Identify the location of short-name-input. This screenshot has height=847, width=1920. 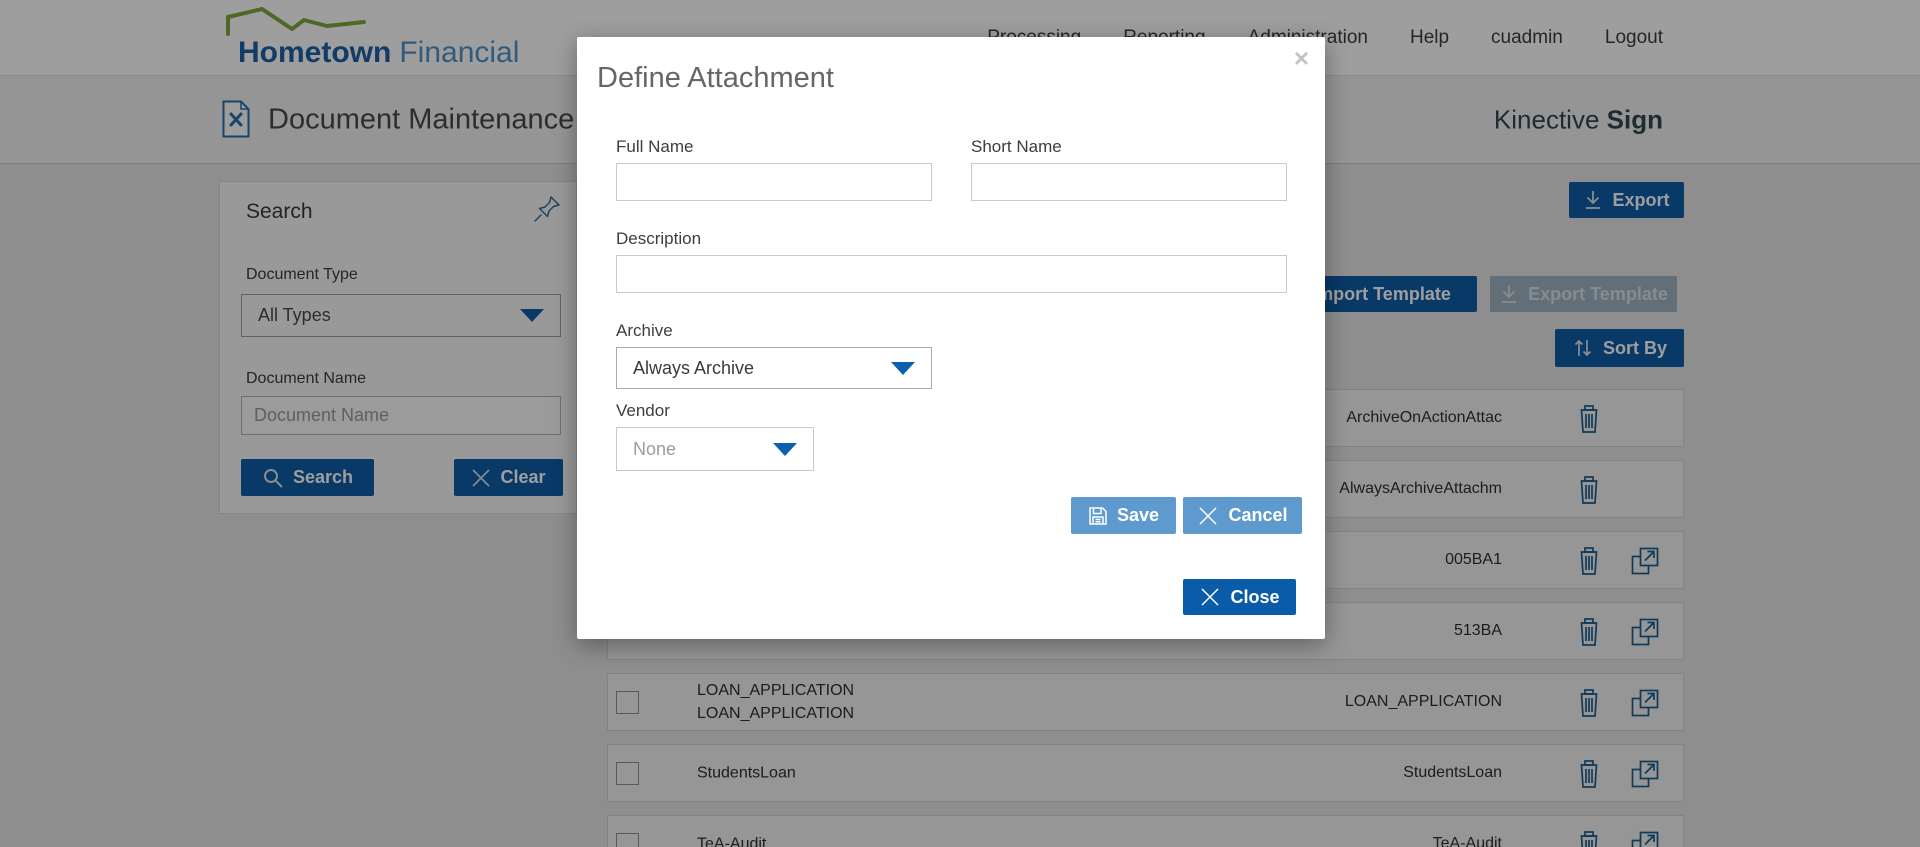
(1129, 182).